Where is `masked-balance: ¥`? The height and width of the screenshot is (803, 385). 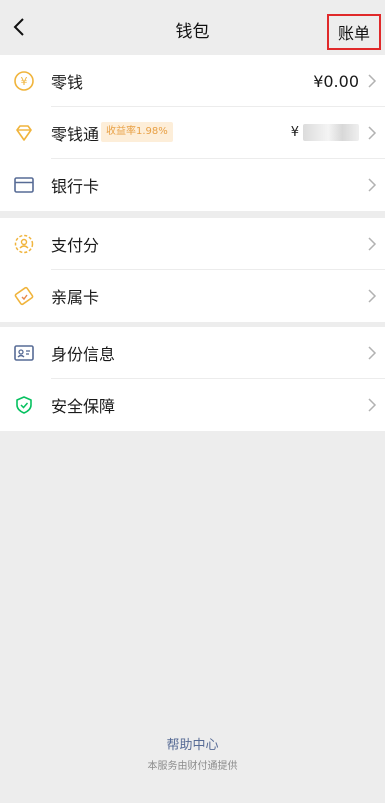 masked-balance: ¥ is located at coordinates (325, 132).